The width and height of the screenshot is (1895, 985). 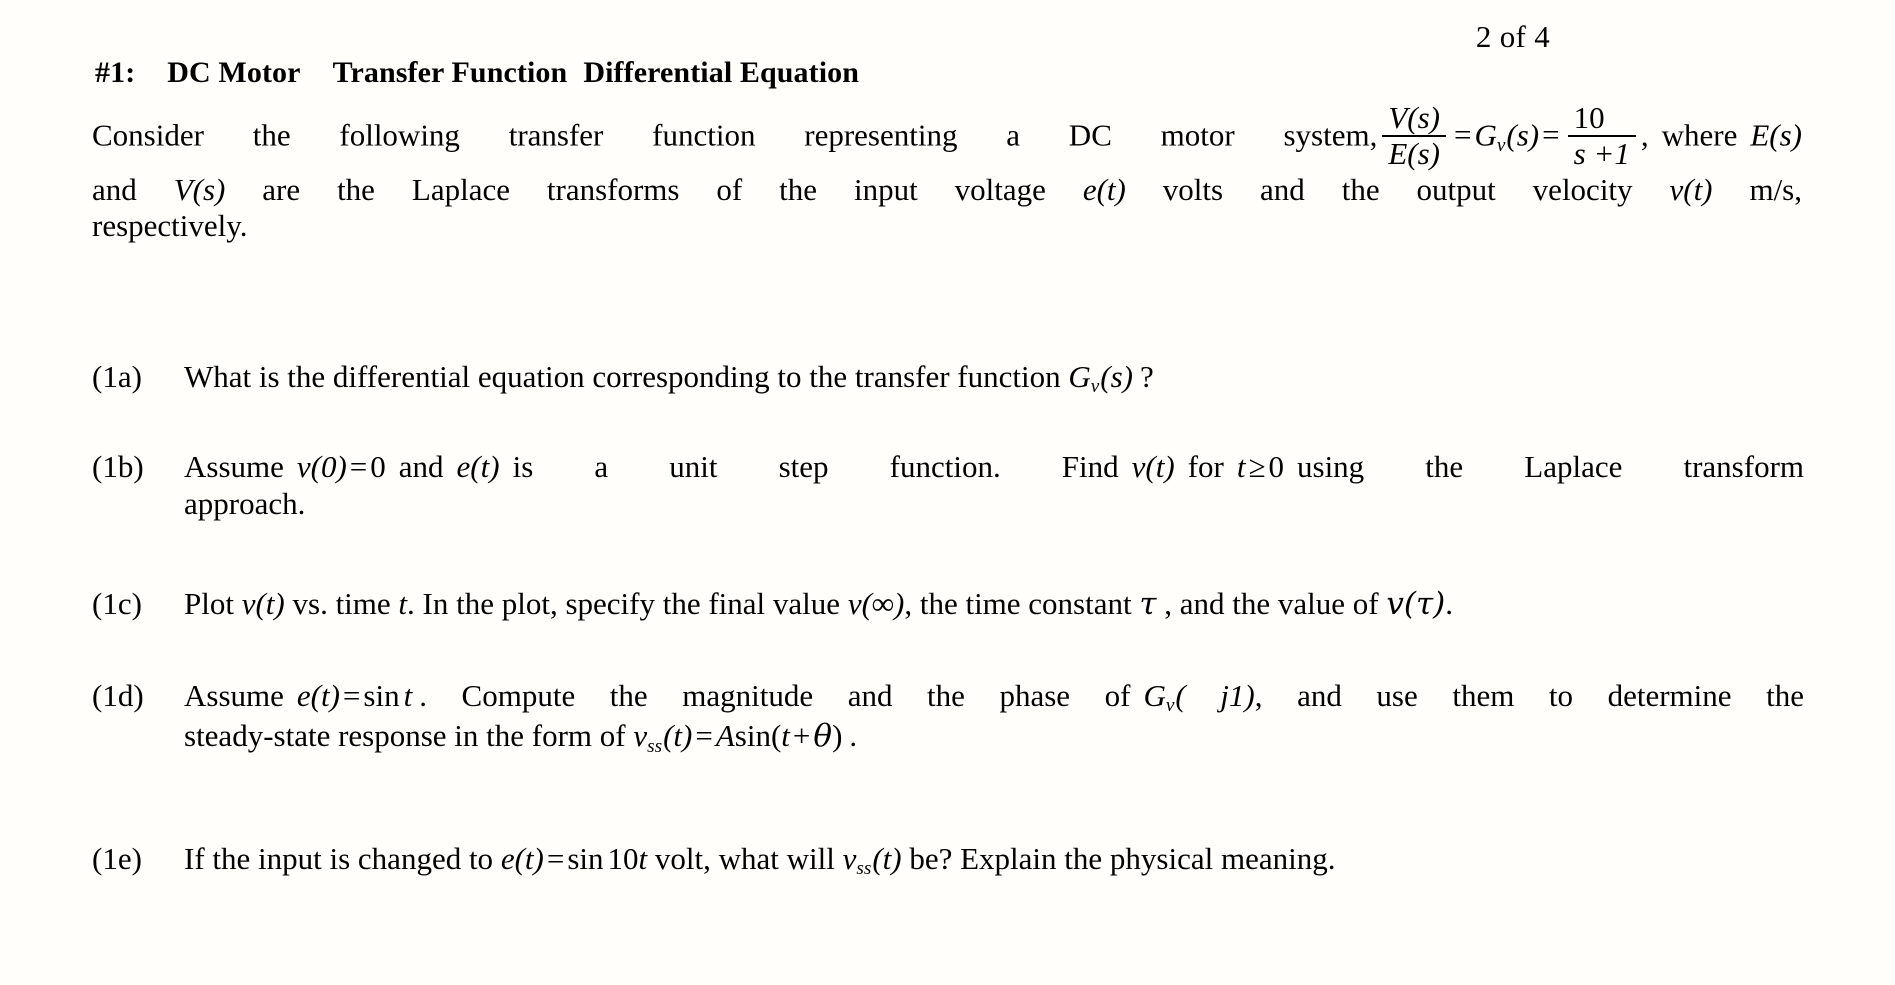 What do you see at coordinates (655, 746) in the screenshot?
I see `item-1d-vss-subscript: ss` at bounding box center [655, 746].